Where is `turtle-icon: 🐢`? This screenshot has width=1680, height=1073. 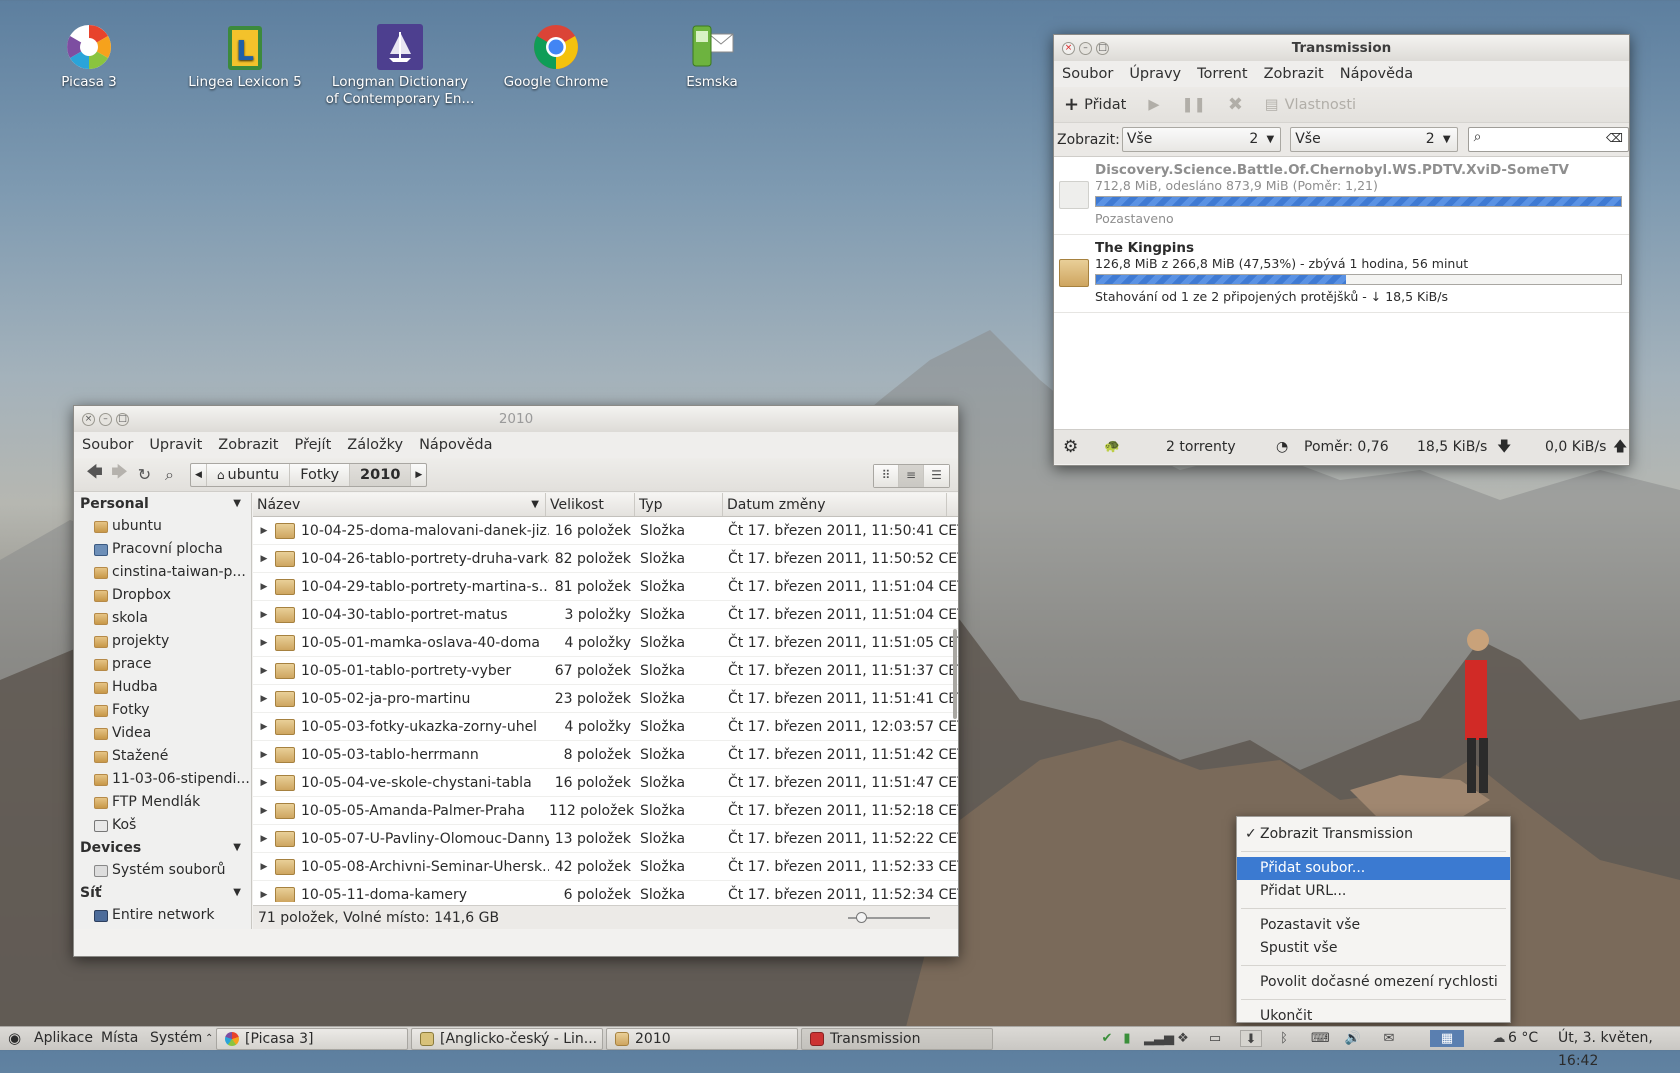
turtle-icon: 🐢 is located at coordinates (1112, 447).